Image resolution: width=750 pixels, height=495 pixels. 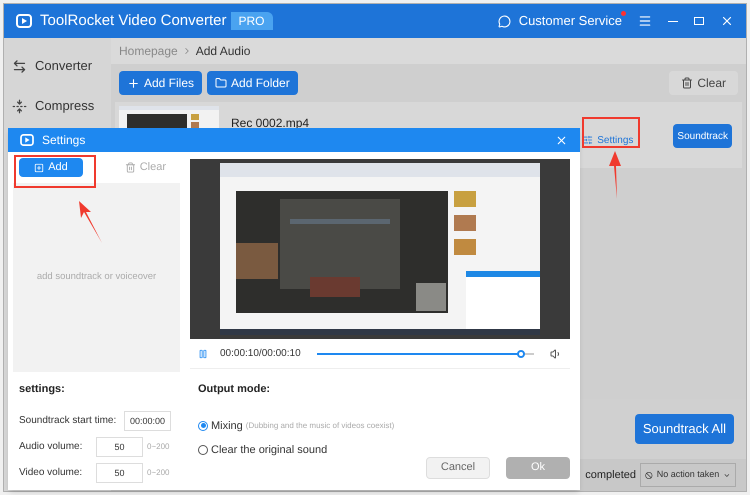 I want to click on status-text: completed, so click(x=610, y=475).